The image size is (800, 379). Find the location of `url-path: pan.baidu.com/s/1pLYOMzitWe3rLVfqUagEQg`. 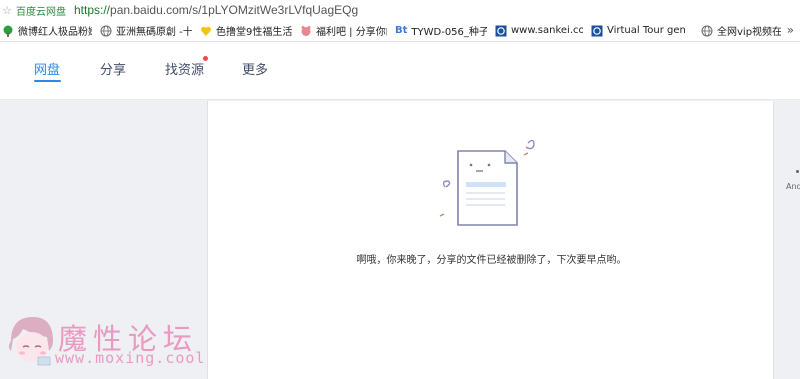

url-path: pan.baidu.com/s/1pLYOMzitWe3rLVfqUagEQg is located at coordinates (234, 10).